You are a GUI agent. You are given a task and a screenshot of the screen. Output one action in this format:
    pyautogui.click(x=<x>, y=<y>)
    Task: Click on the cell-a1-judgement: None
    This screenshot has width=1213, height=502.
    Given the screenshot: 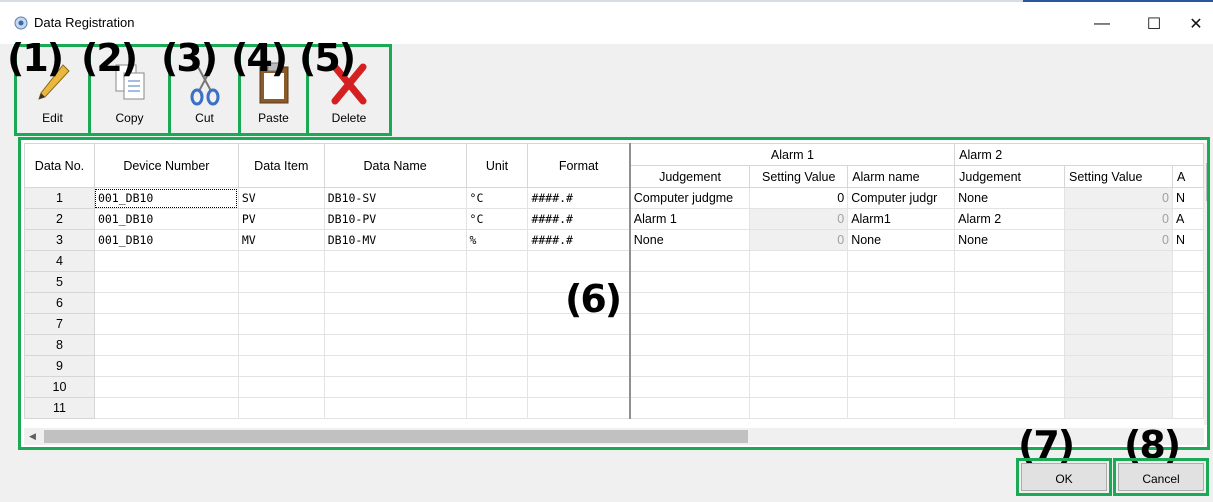 What is the action you would take?
    pyautogui.click(x=690, y=240)
    